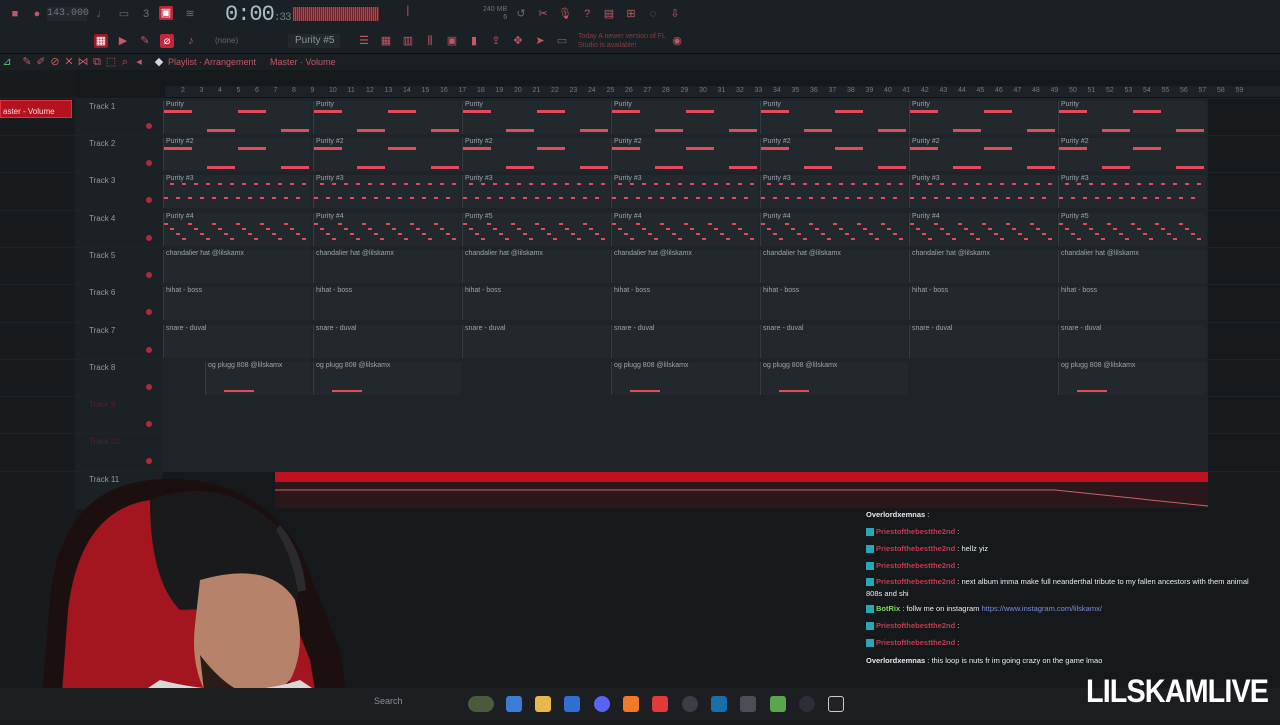 The image size is (1280, 725). I want to click on pencil-tool-icon: ✎, so click(27, 62).